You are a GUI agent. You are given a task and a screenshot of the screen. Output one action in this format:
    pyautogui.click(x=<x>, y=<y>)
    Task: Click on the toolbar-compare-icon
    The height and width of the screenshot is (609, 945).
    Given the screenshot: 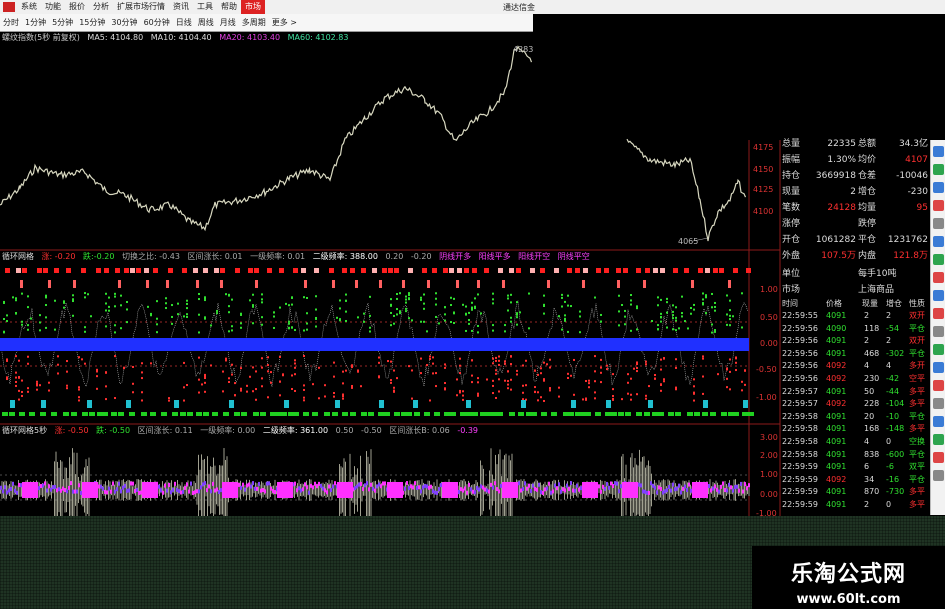 What is the action you would take?
    pyautogui.click(x=938, y=295)
    